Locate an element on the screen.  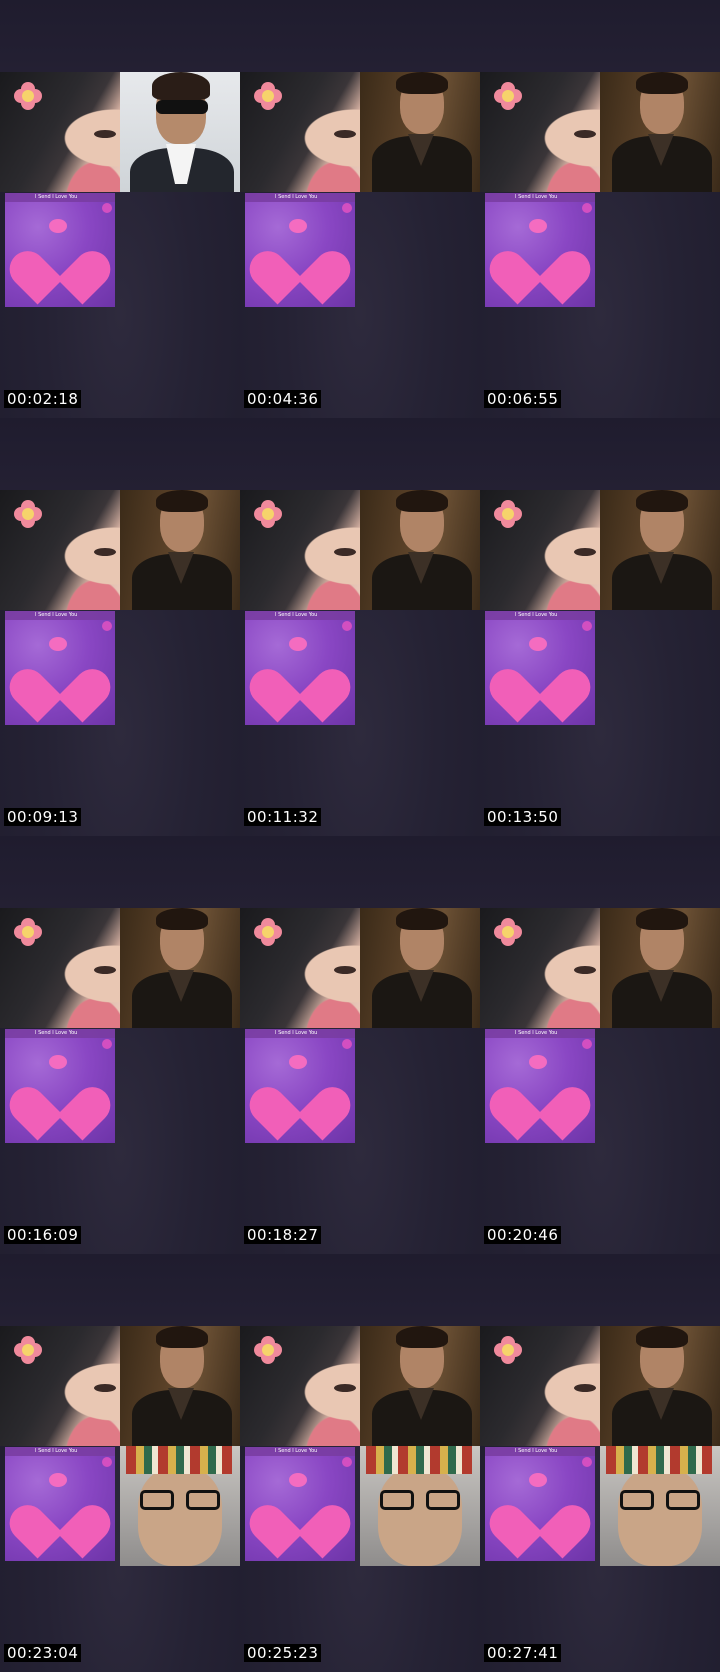
participant-video-old-man is located at coordinates (420, 1506).